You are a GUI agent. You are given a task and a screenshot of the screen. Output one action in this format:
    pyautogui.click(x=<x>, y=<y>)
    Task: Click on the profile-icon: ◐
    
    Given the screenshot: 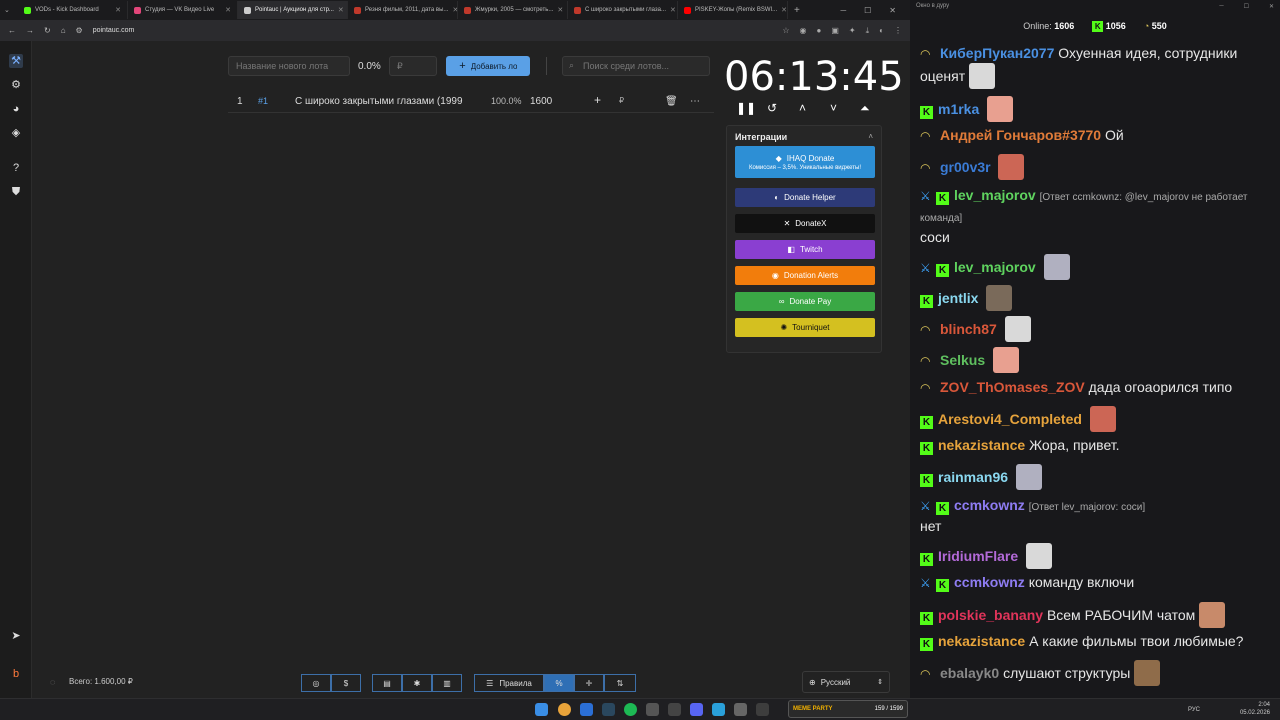 What is the action you would take?
    pyautogui.click(x=881, y=31)
    